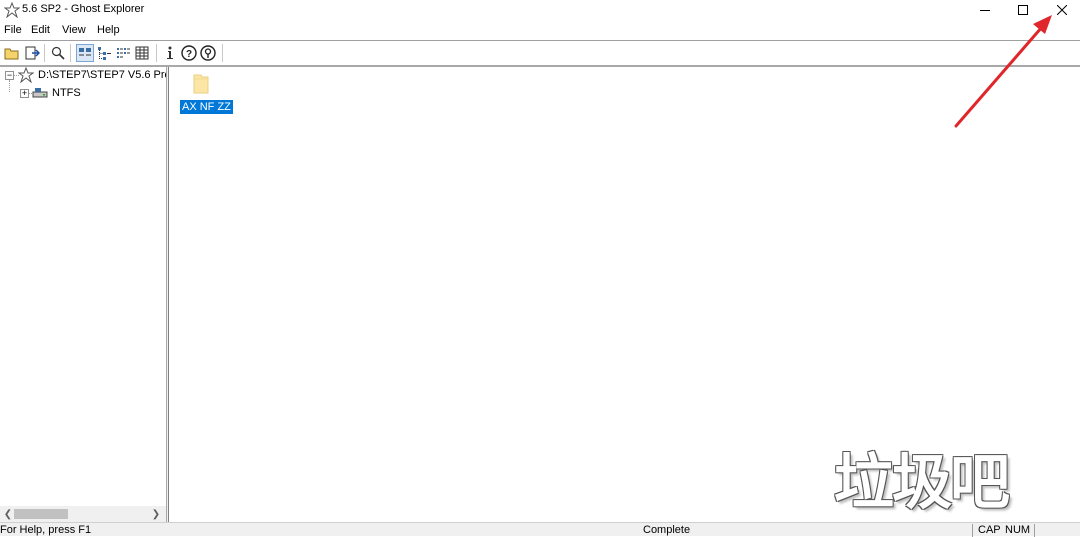 Image resolution: width=1080 pixels, height=537 pixels. Describe the element at coordinates (51, 93) in the screenshot. I see `tree-node-ntfs: + NTFS` at that location.